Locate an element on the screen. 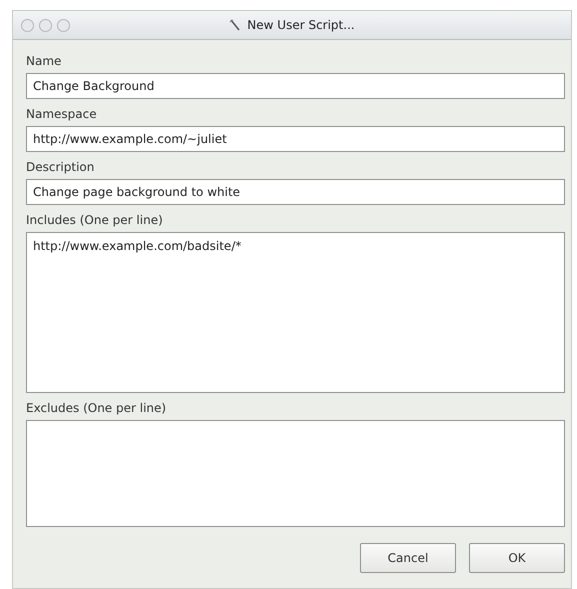 This screenshot has width=577, height=589. field-label: Name is located at coordinates (44, 61).